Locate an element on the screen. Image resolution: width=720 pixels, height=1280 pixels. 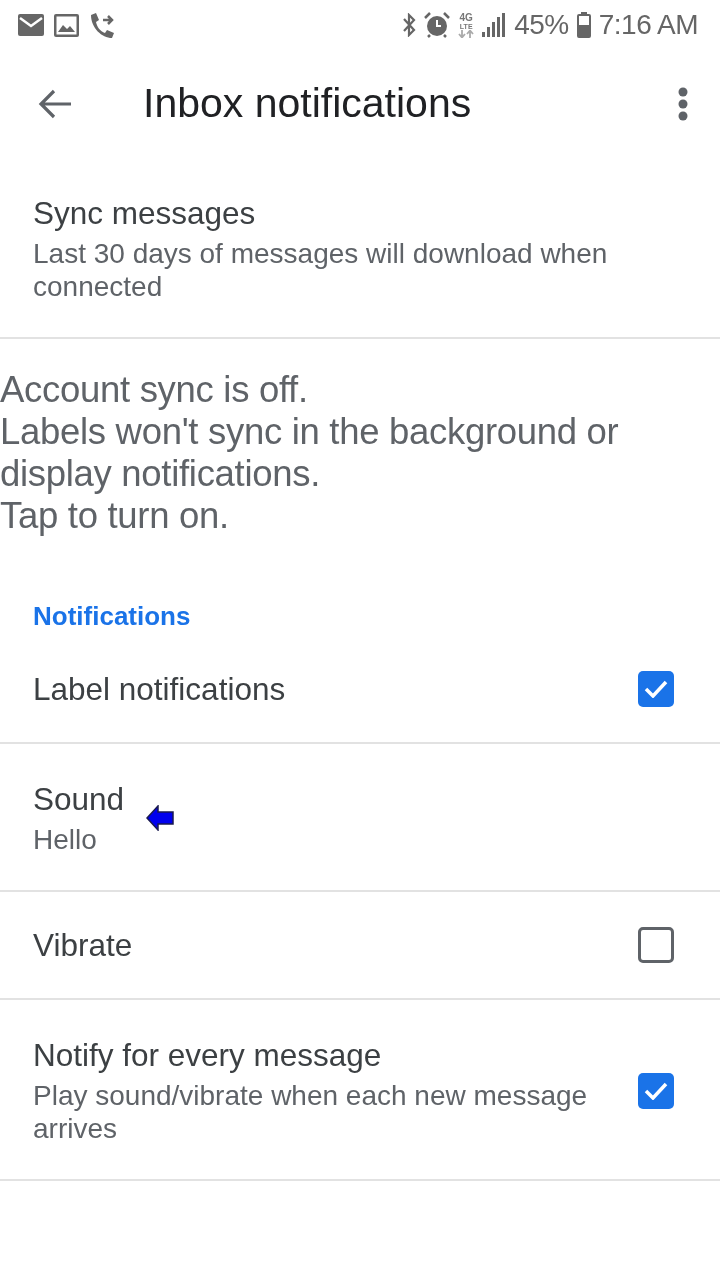
back-arrow-icon is located at coordinates (55, 104).